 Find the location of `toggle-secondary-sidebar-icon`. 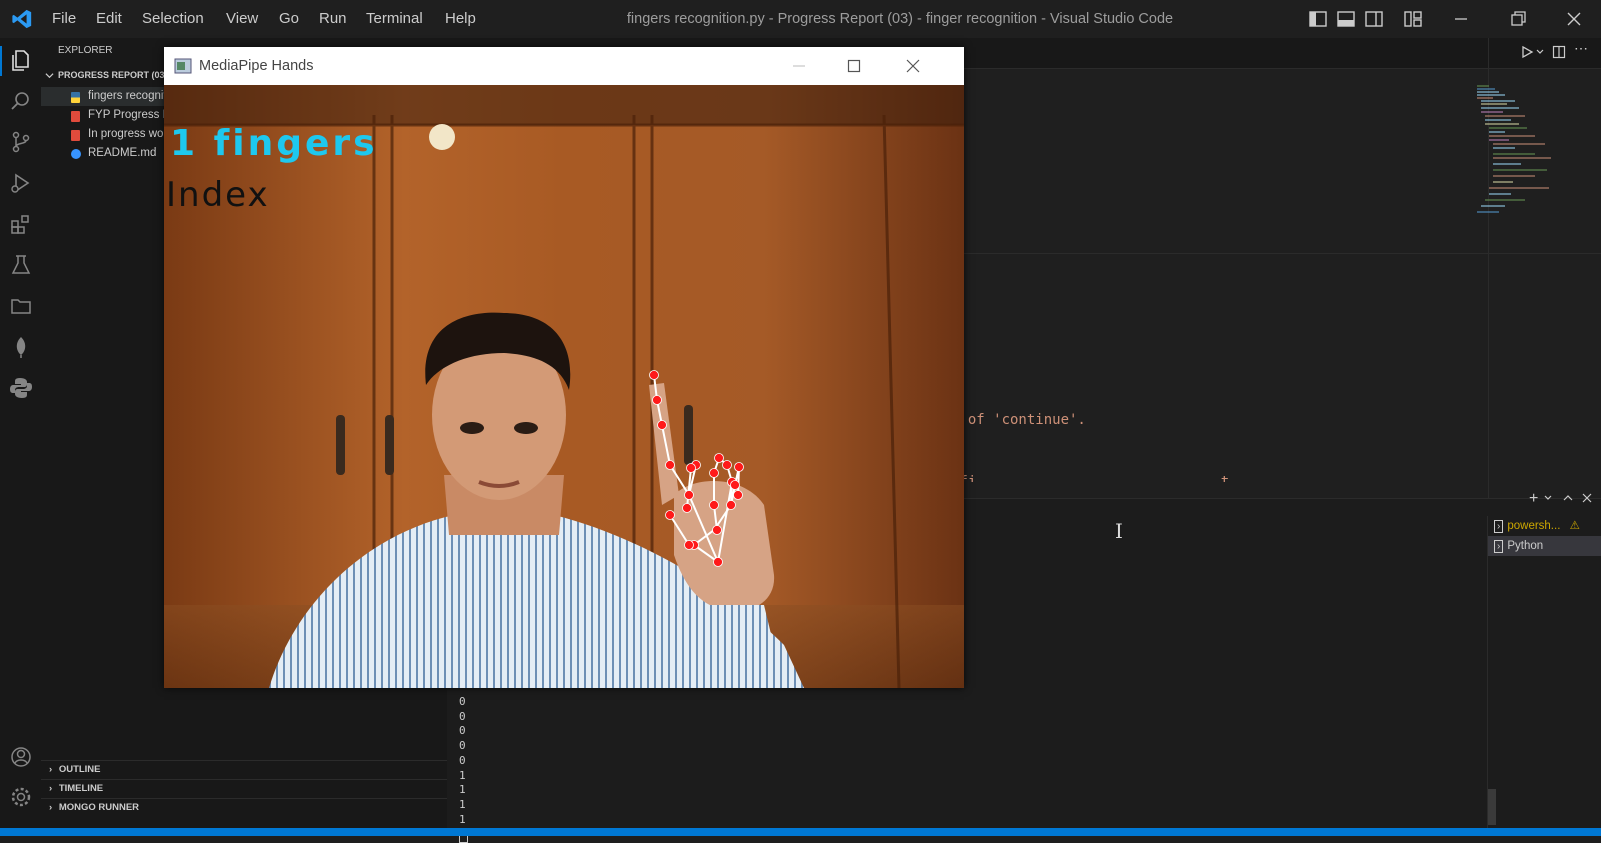

toggle-secondary-sidebar-icon is located at coordinates (1374, 19).